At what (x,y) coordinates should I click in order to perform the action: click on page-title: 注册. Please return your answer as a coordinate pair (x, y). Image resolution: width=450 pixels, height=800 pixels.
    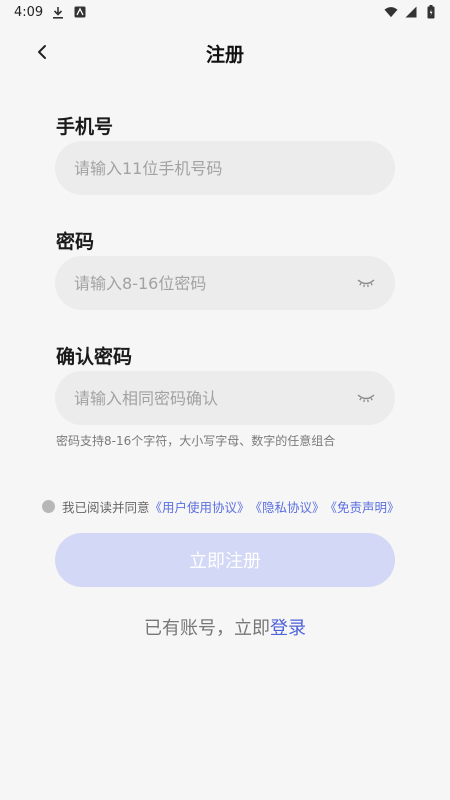
    Looking at the image, I should click on (224, 55).